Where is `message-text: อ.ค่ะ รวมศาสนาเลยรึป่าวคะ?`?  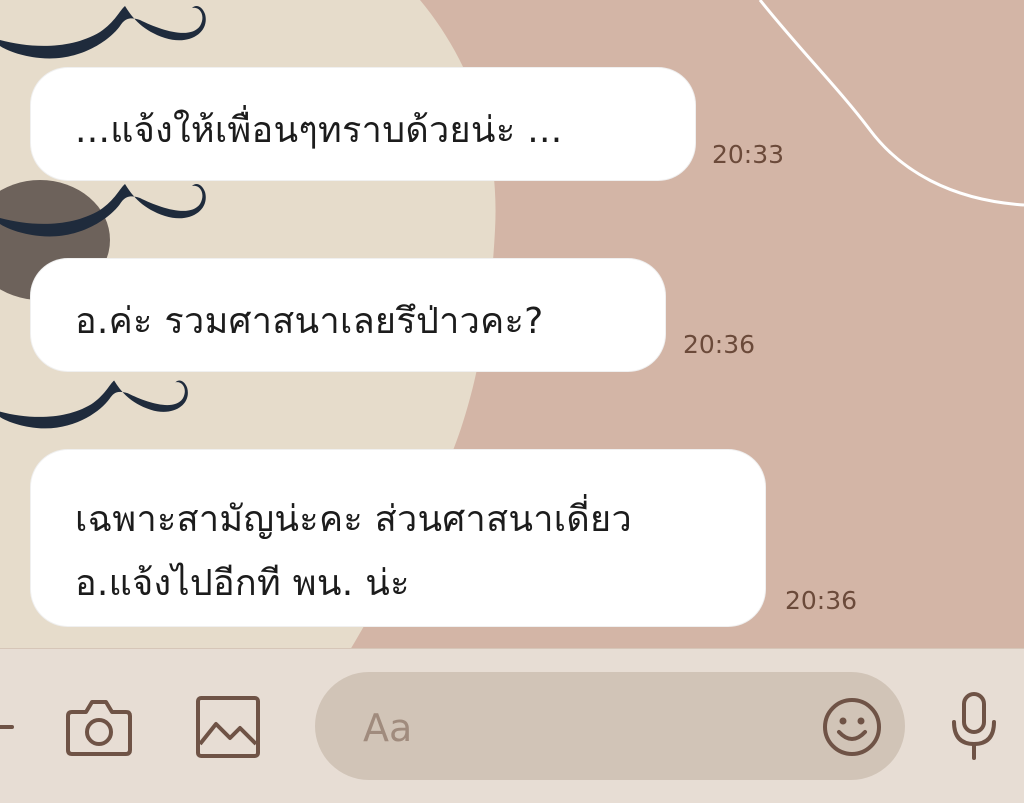 message-text: อ.ค่ะ รวมศาสนาเลยรึป่าวคะ? is located at coordinates (309, 321).